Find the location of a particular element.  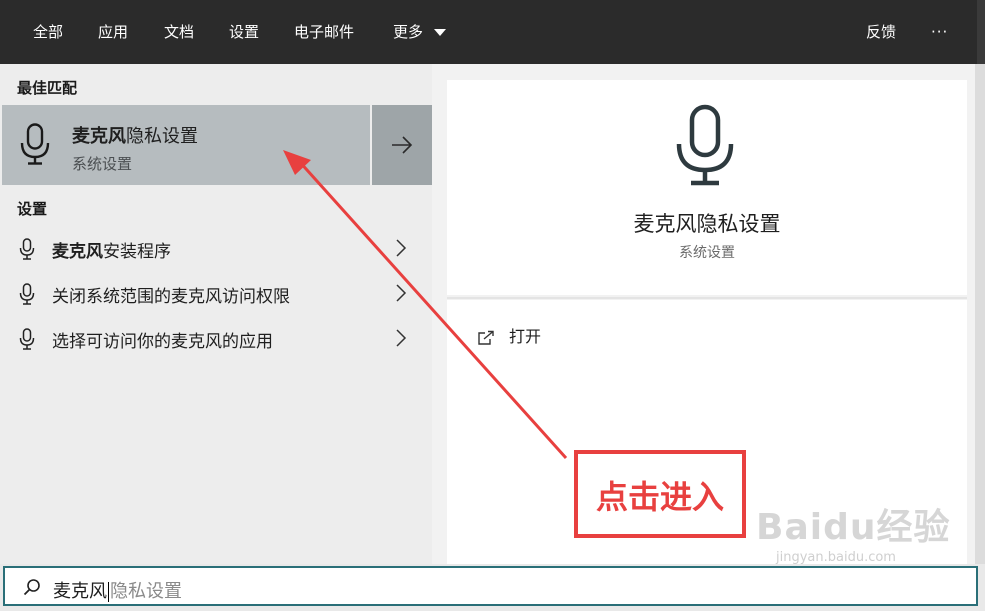

watermark-url: jingyan.baidu.com is located at coordinates (836, 557).